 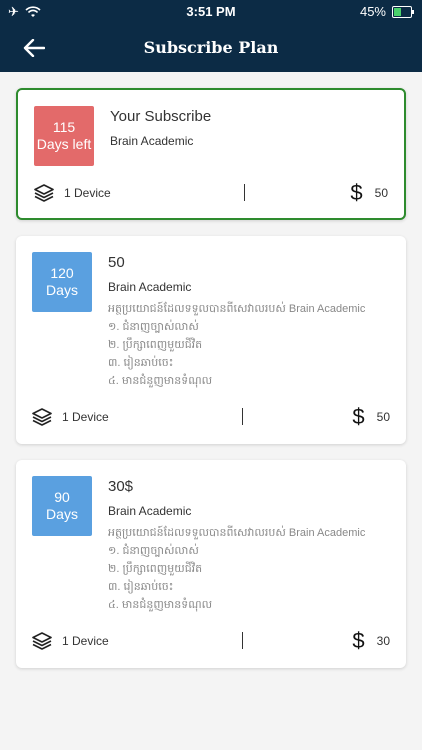 What do you see at coordinates (64, 127) in the screenshot?
I see `days-left-count: 115` at bounding box center [64, 127].